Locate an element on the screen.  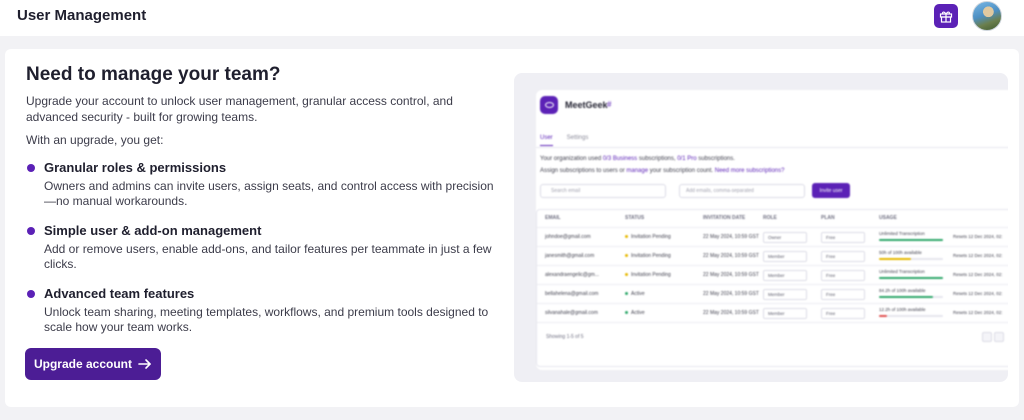
user-avatar is located at coordinates (987, 16).